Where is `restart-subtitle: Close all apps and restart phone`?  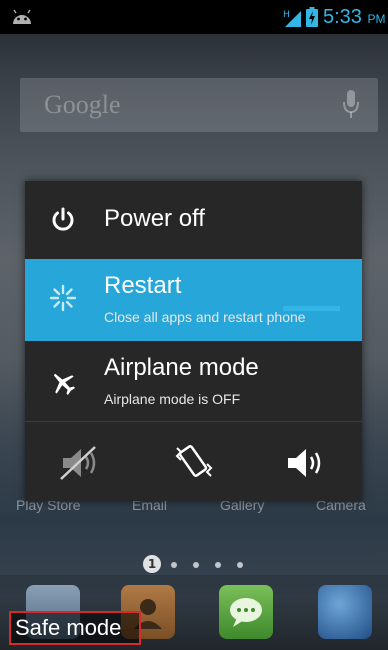
restart-subtitle: Close all apps and restart phone is located at coordinates (205, 317).